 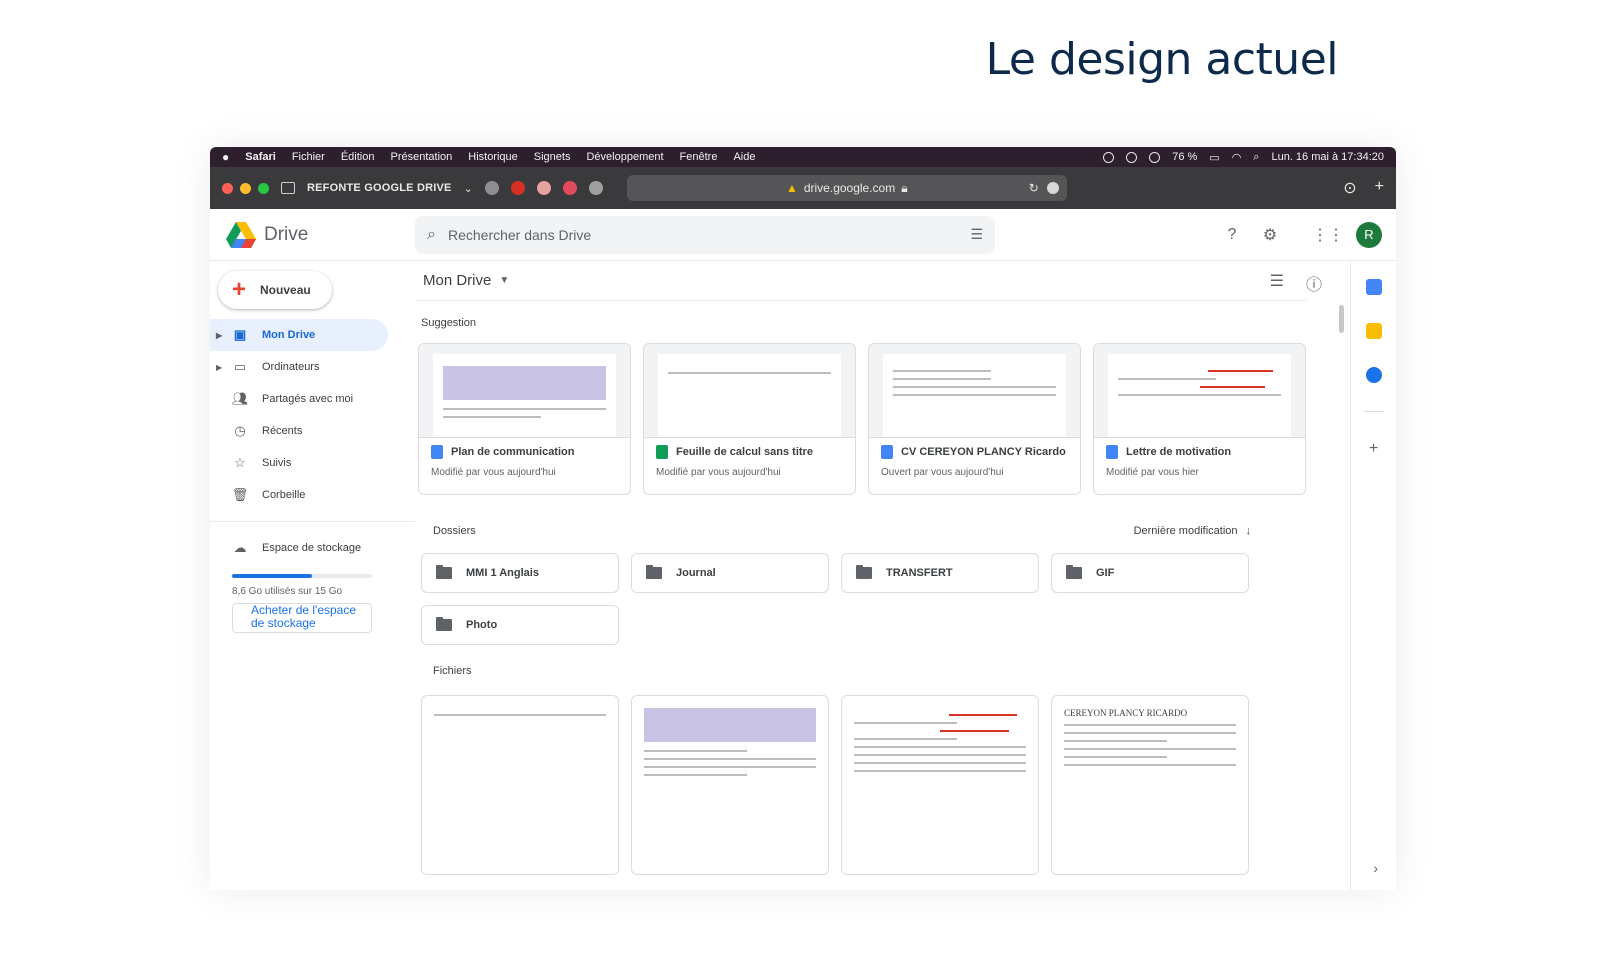 What do you see at coordinates (730, 573) in the screenshot?
I see `folder-item: Journal` at bounding box center [730, 573].